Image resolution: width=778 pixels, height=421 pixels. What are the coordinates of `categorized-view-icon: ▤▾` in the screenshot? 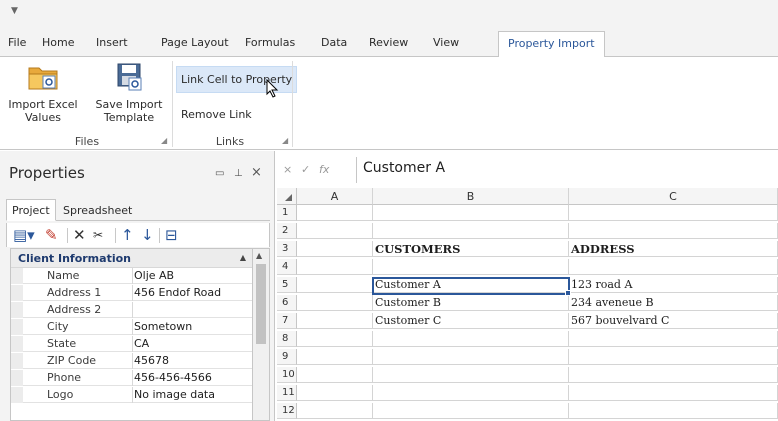 It's located at (24, 235).